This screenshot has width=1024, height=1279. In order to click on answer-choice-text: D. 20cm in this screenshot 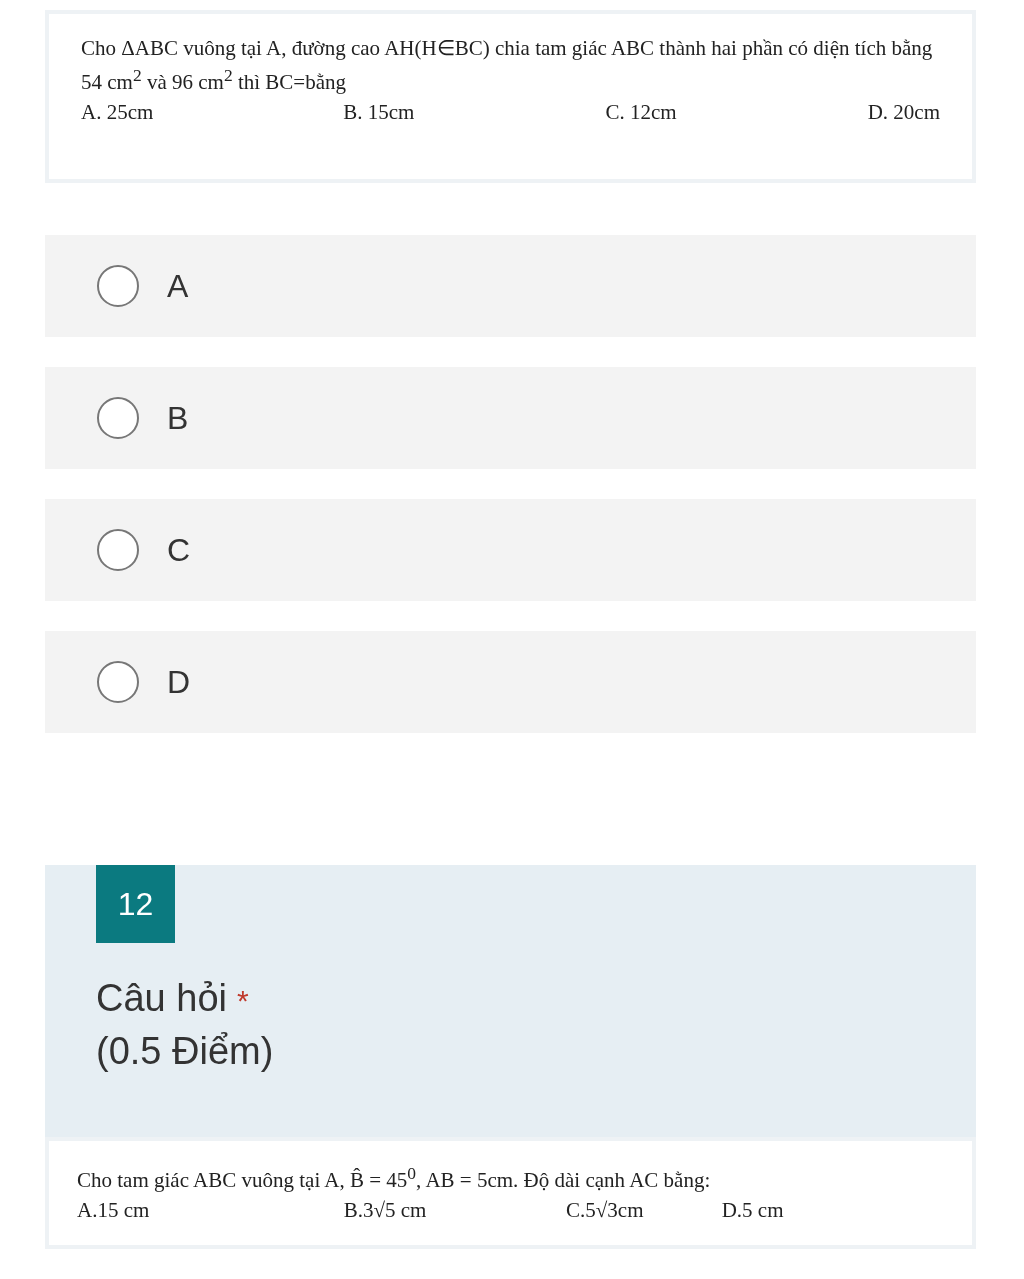, I will do `click(903, 112)`.